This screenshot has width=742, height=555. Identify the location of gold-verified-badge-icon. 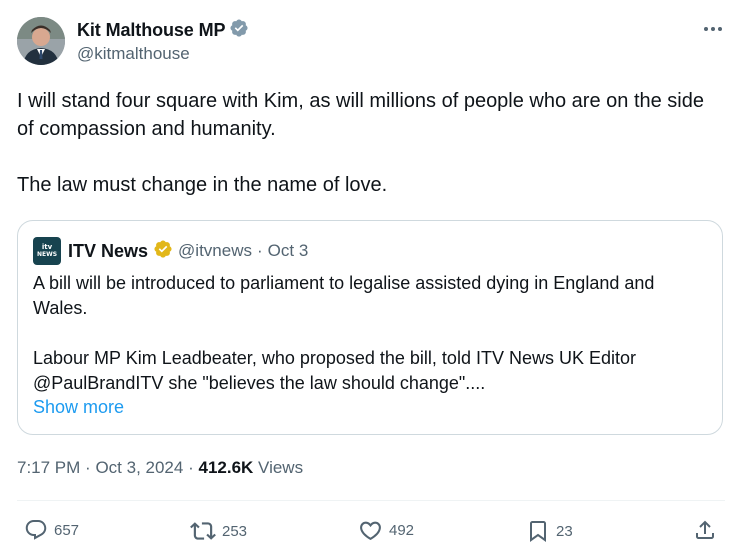
(163, 251).